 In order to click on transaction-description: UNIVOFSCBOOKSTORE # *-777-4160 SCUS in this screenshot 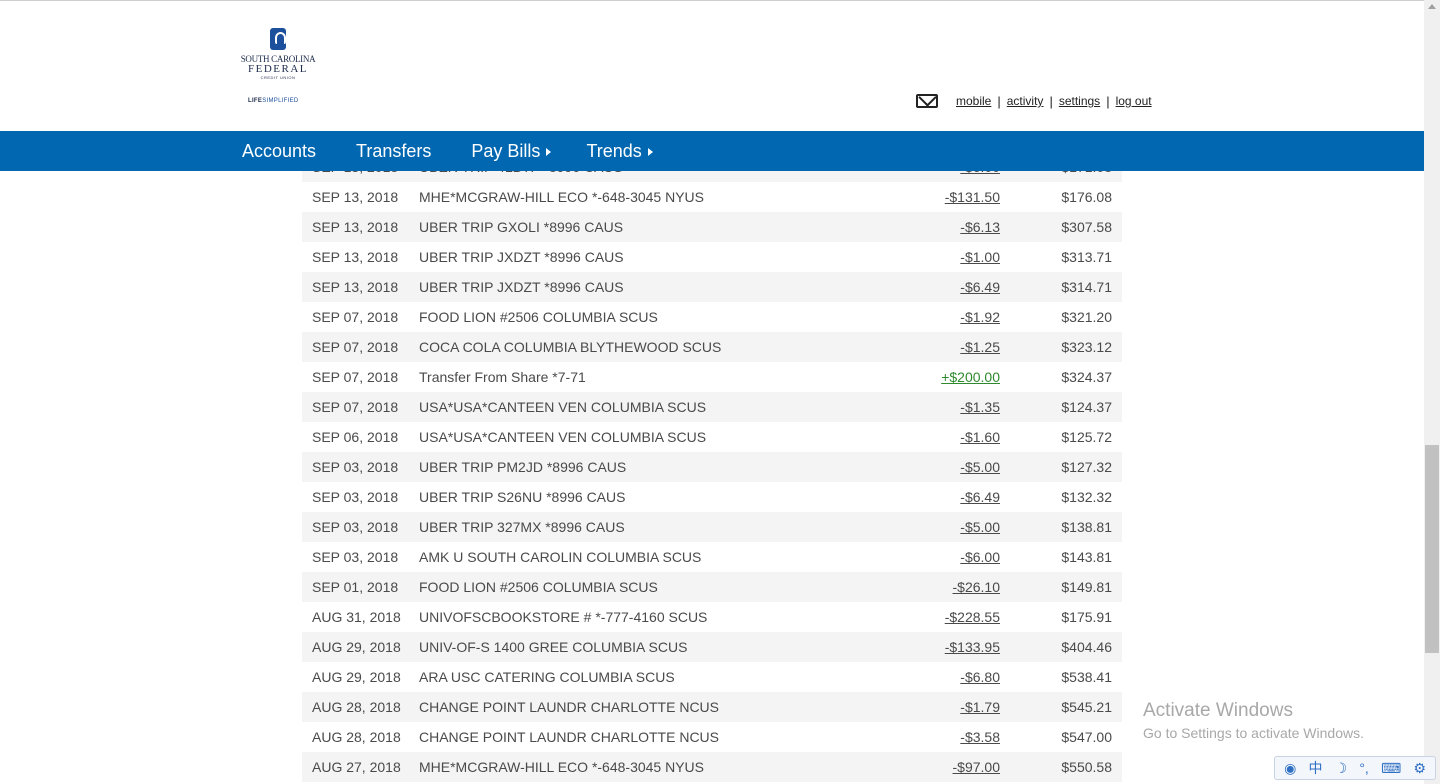, I will do `click(563, 617)`.